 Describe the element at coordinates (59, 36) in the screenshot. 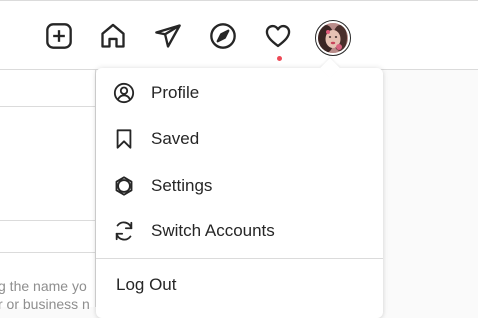

I see `new-post-icon` at that location.